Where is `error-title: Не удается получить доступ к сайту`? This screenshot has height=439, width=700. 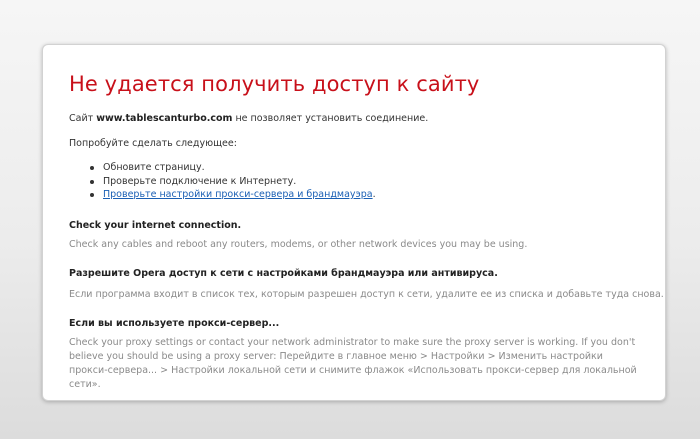 error-title: Не удается получить доступ к сайту is located at coordinates (274, 84).